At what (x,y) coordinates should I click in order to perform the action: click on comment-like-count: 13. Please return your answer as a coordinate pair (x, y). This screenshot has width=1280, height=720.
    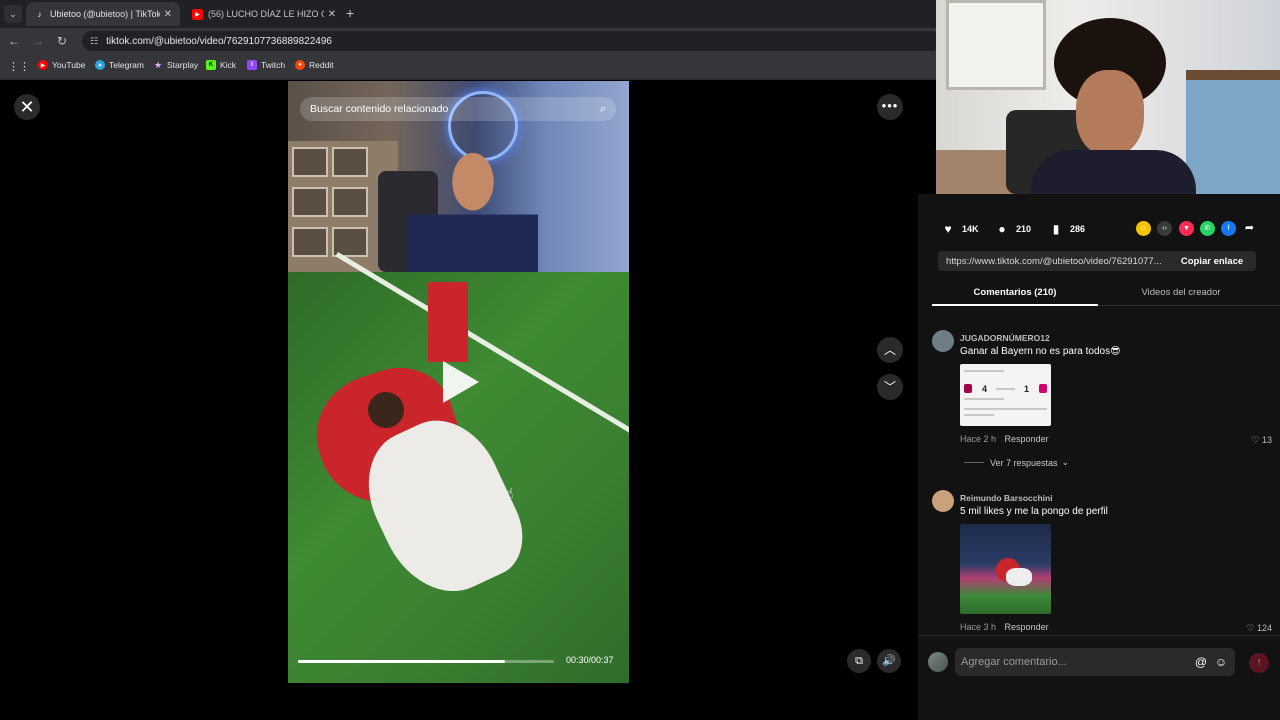
    Looking at the image, I should click on (1266, 440).